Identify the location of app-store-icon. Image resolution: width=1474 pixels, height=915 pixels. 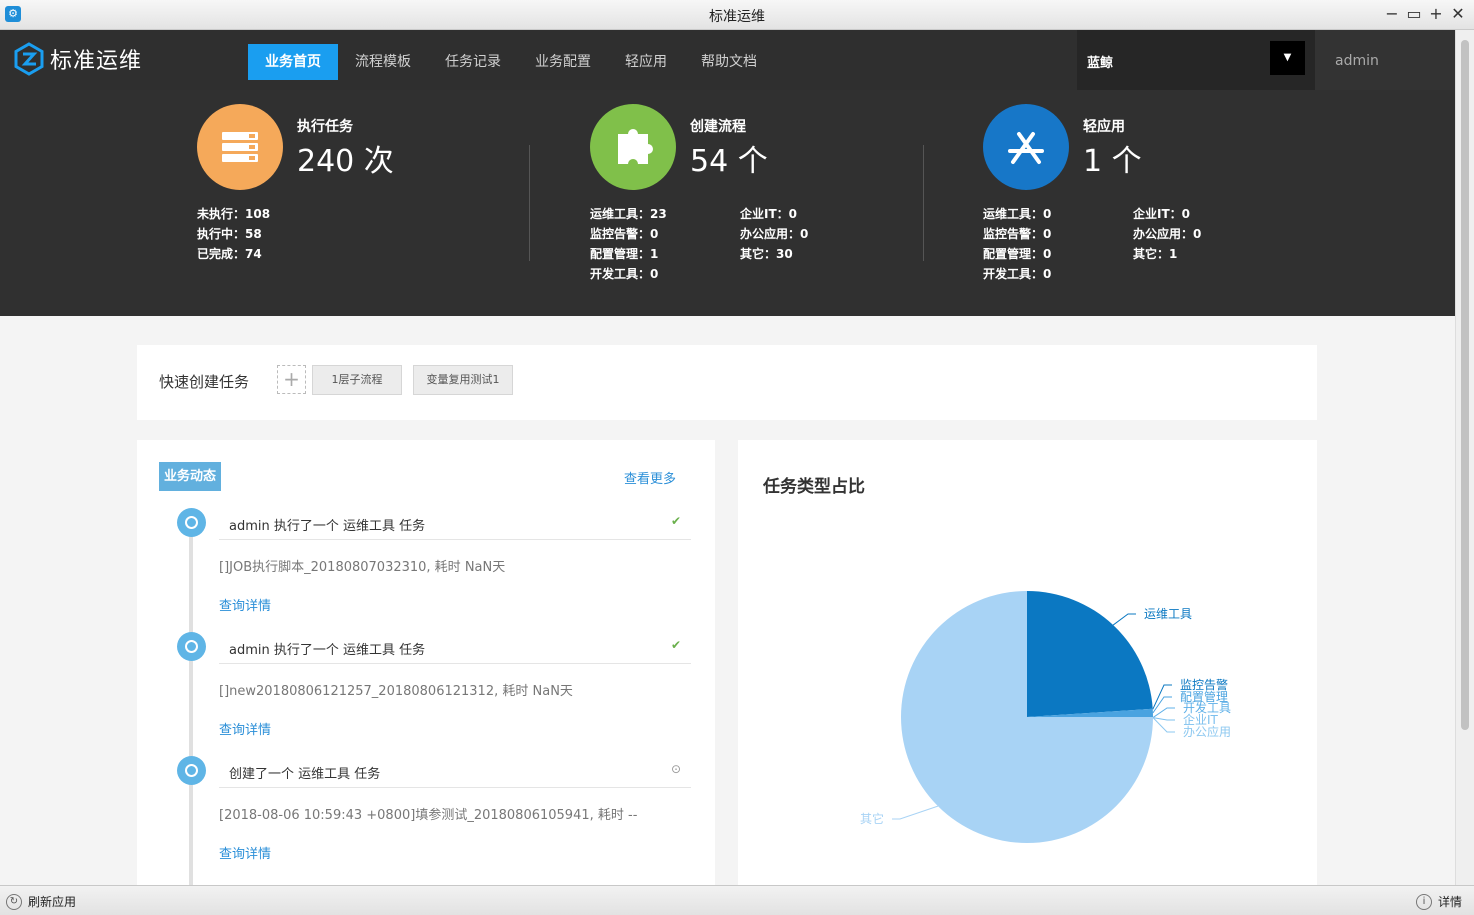
(1026, 148).